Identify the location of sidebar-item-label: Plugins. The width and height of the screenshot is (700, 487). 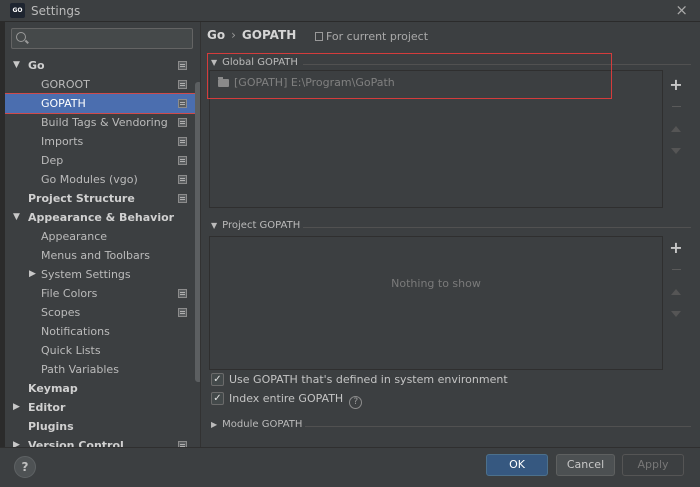
(51, 426).